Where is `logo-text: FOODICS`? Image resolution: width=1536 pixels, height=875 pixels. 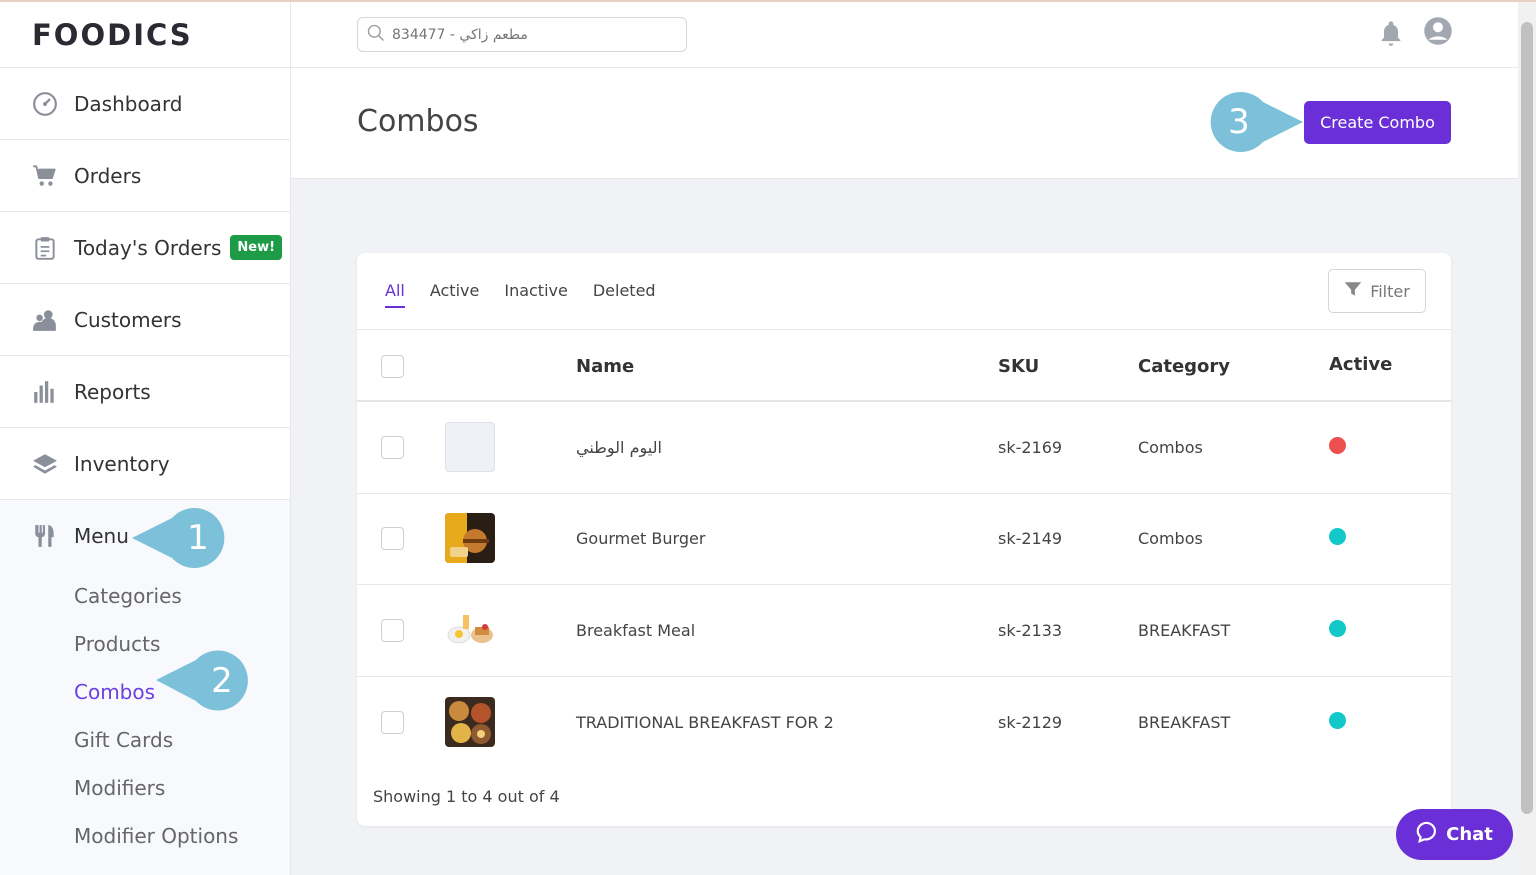
logo-text: FOODICS is located at coordinates (112, 34).